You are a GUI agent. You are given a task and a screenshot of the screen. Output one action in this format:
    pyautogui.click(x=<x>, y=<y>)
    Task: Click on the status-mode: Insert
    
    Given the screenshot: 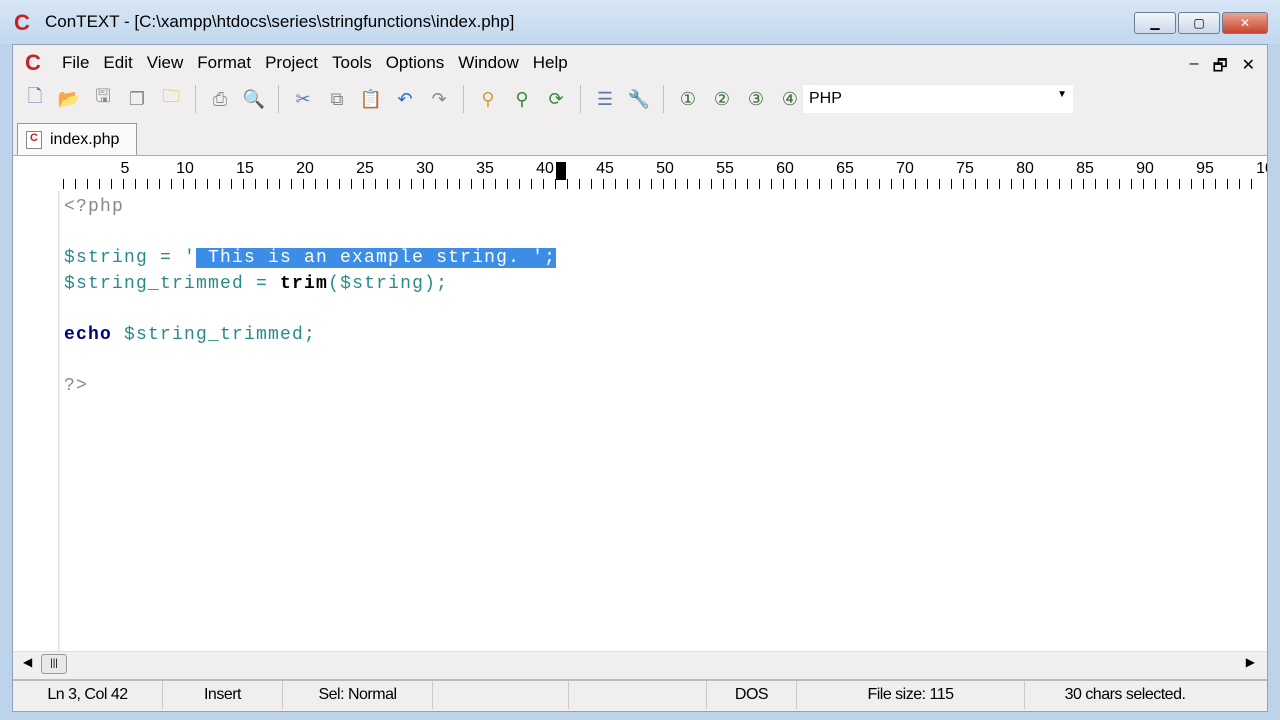 What is the action you would take?
    pyautogui.click(x=223, y=695)
    